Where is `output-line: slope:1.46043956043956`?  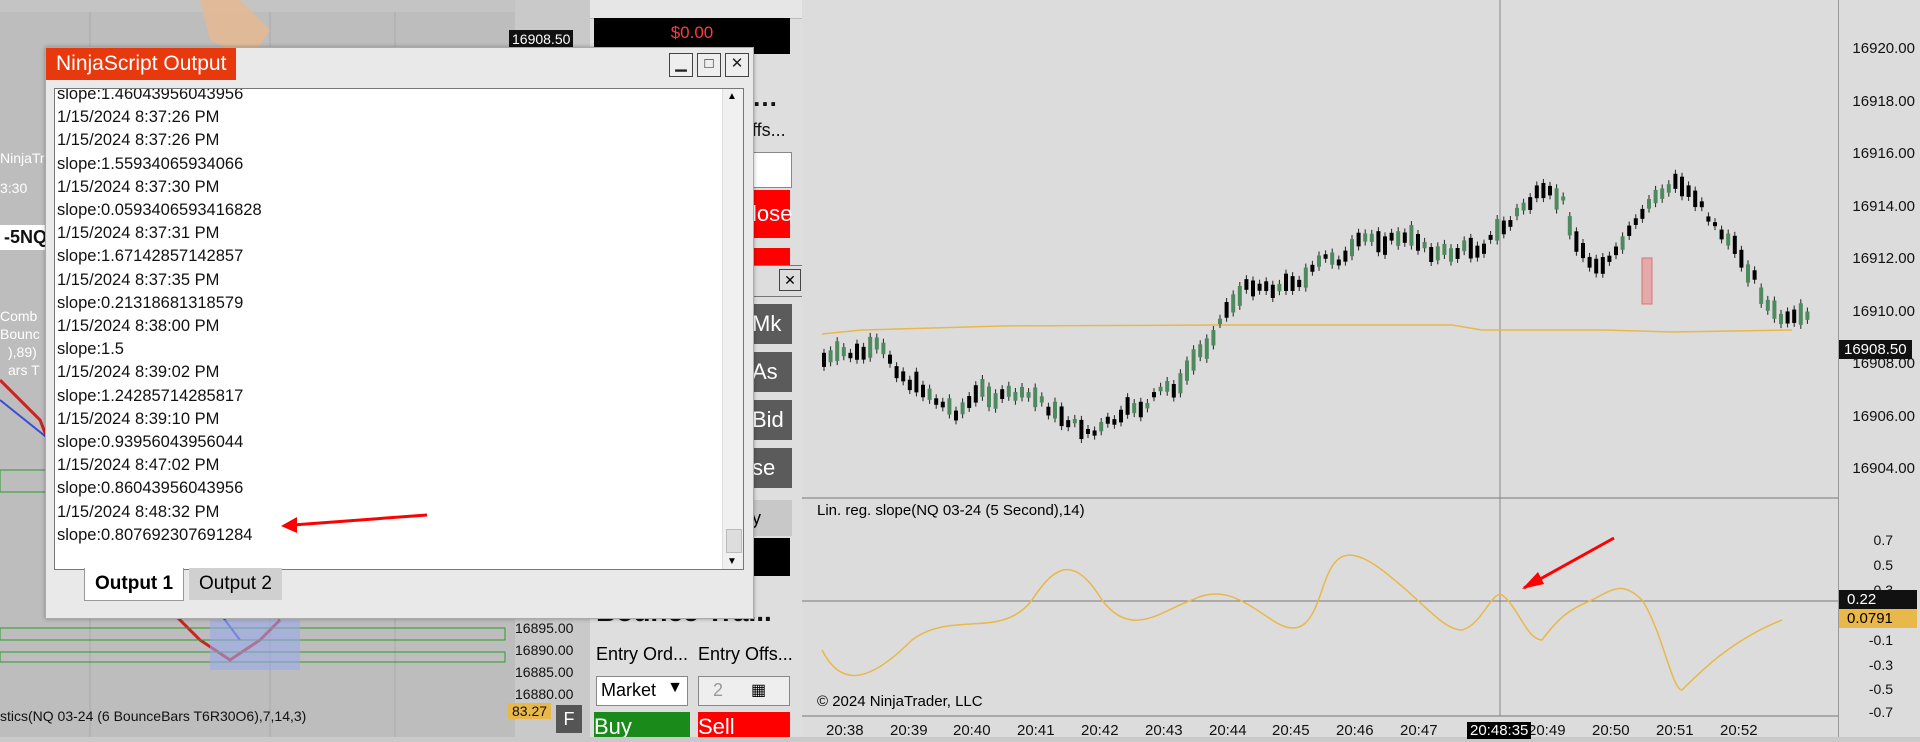 output-line: slope:1.46043956043956 is located at coordinates (150, 95).